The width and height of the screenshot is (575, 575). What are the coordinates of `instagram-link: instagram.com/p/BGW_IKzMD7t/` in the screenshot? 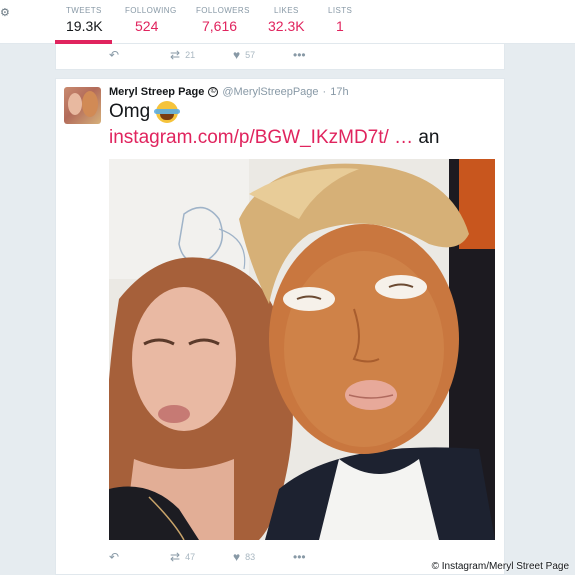 It's located at (249, 137).